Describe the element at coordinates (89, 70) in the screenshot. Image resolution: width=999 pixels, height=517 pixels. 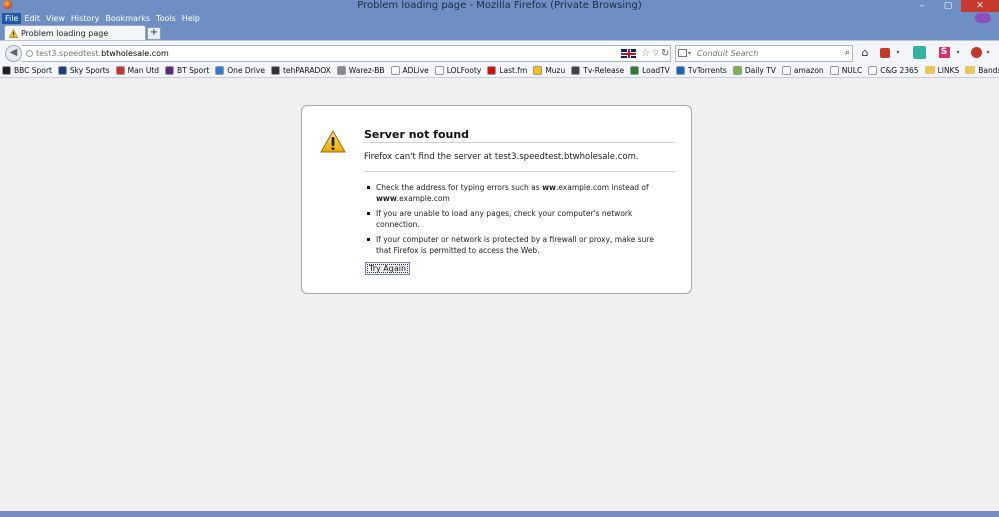
I see `bookmark-label: Sky Sports` at that location.